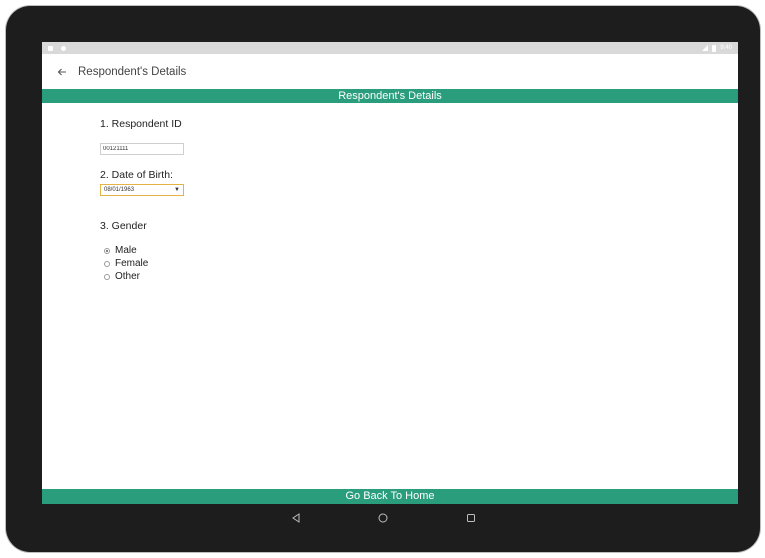  I want to click on date-of-birth-select: 08/01/1963 ▼, so click(142, 190).